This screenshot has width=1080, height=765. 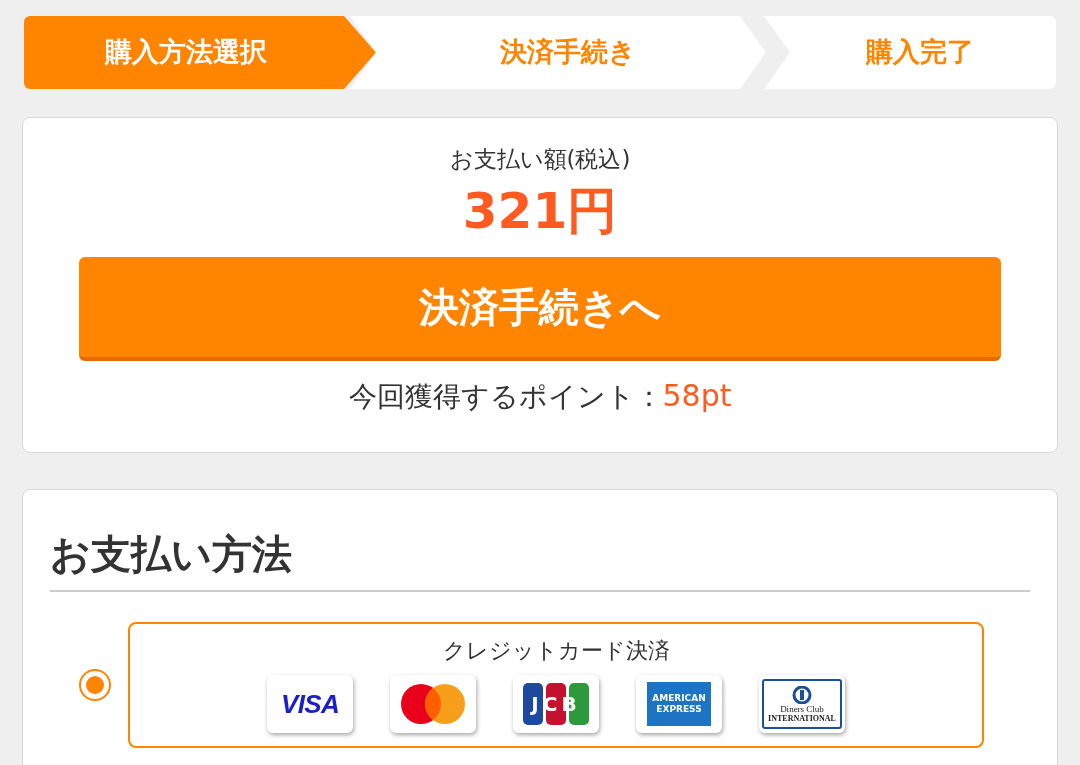 What do you see at coordinates (802, 704) in the screenshot?
I see `diners-logo: Diners Club INTERNATIONAL` at bounding box center [802, 704].